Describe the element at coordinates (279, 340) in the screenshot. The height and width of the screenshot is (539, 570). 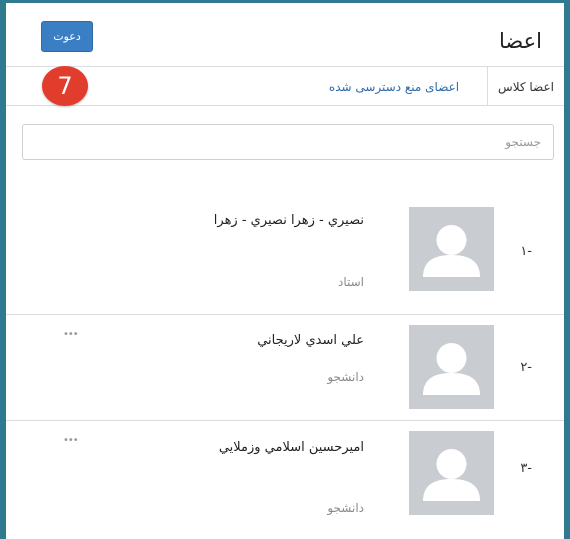
I see `member-name: علي اسدي لاريجاني` at that location.